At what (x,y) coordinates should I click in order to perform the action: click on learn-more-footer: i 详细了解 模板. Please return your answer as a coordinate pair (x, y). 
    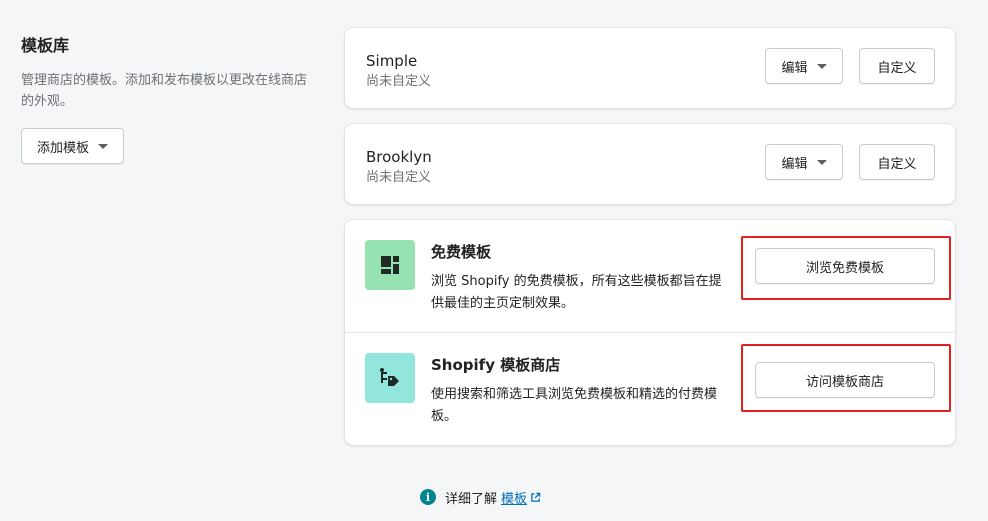
    Looking at the image, I should click on (480, 497).